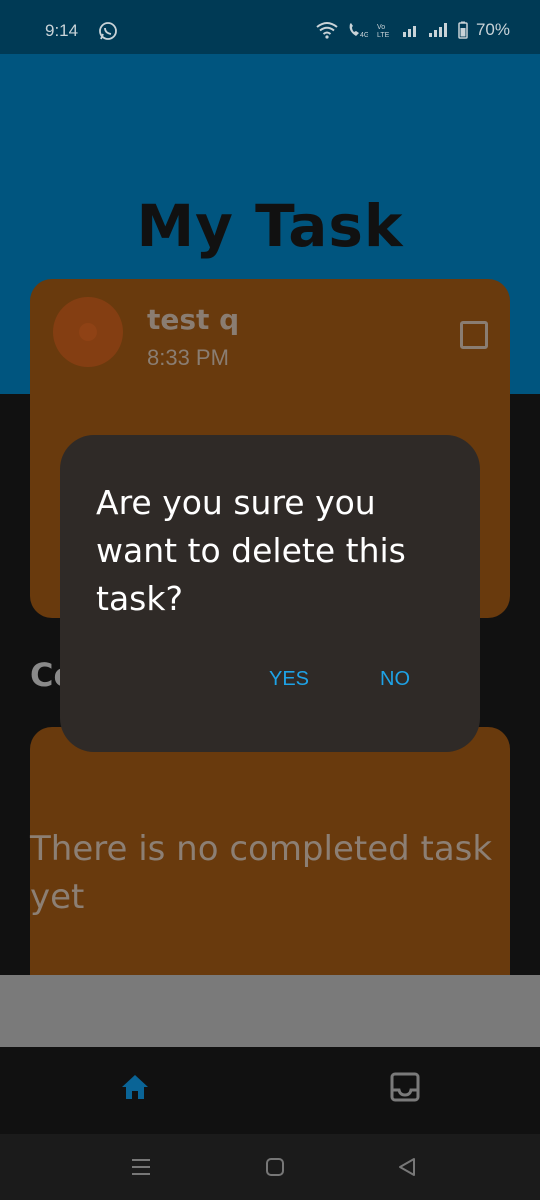 The image size is (540, 1200). What do you see at coordinates (463, 30) in the screenshot?
I see `battery-icon` at bounding box center [463, 30].